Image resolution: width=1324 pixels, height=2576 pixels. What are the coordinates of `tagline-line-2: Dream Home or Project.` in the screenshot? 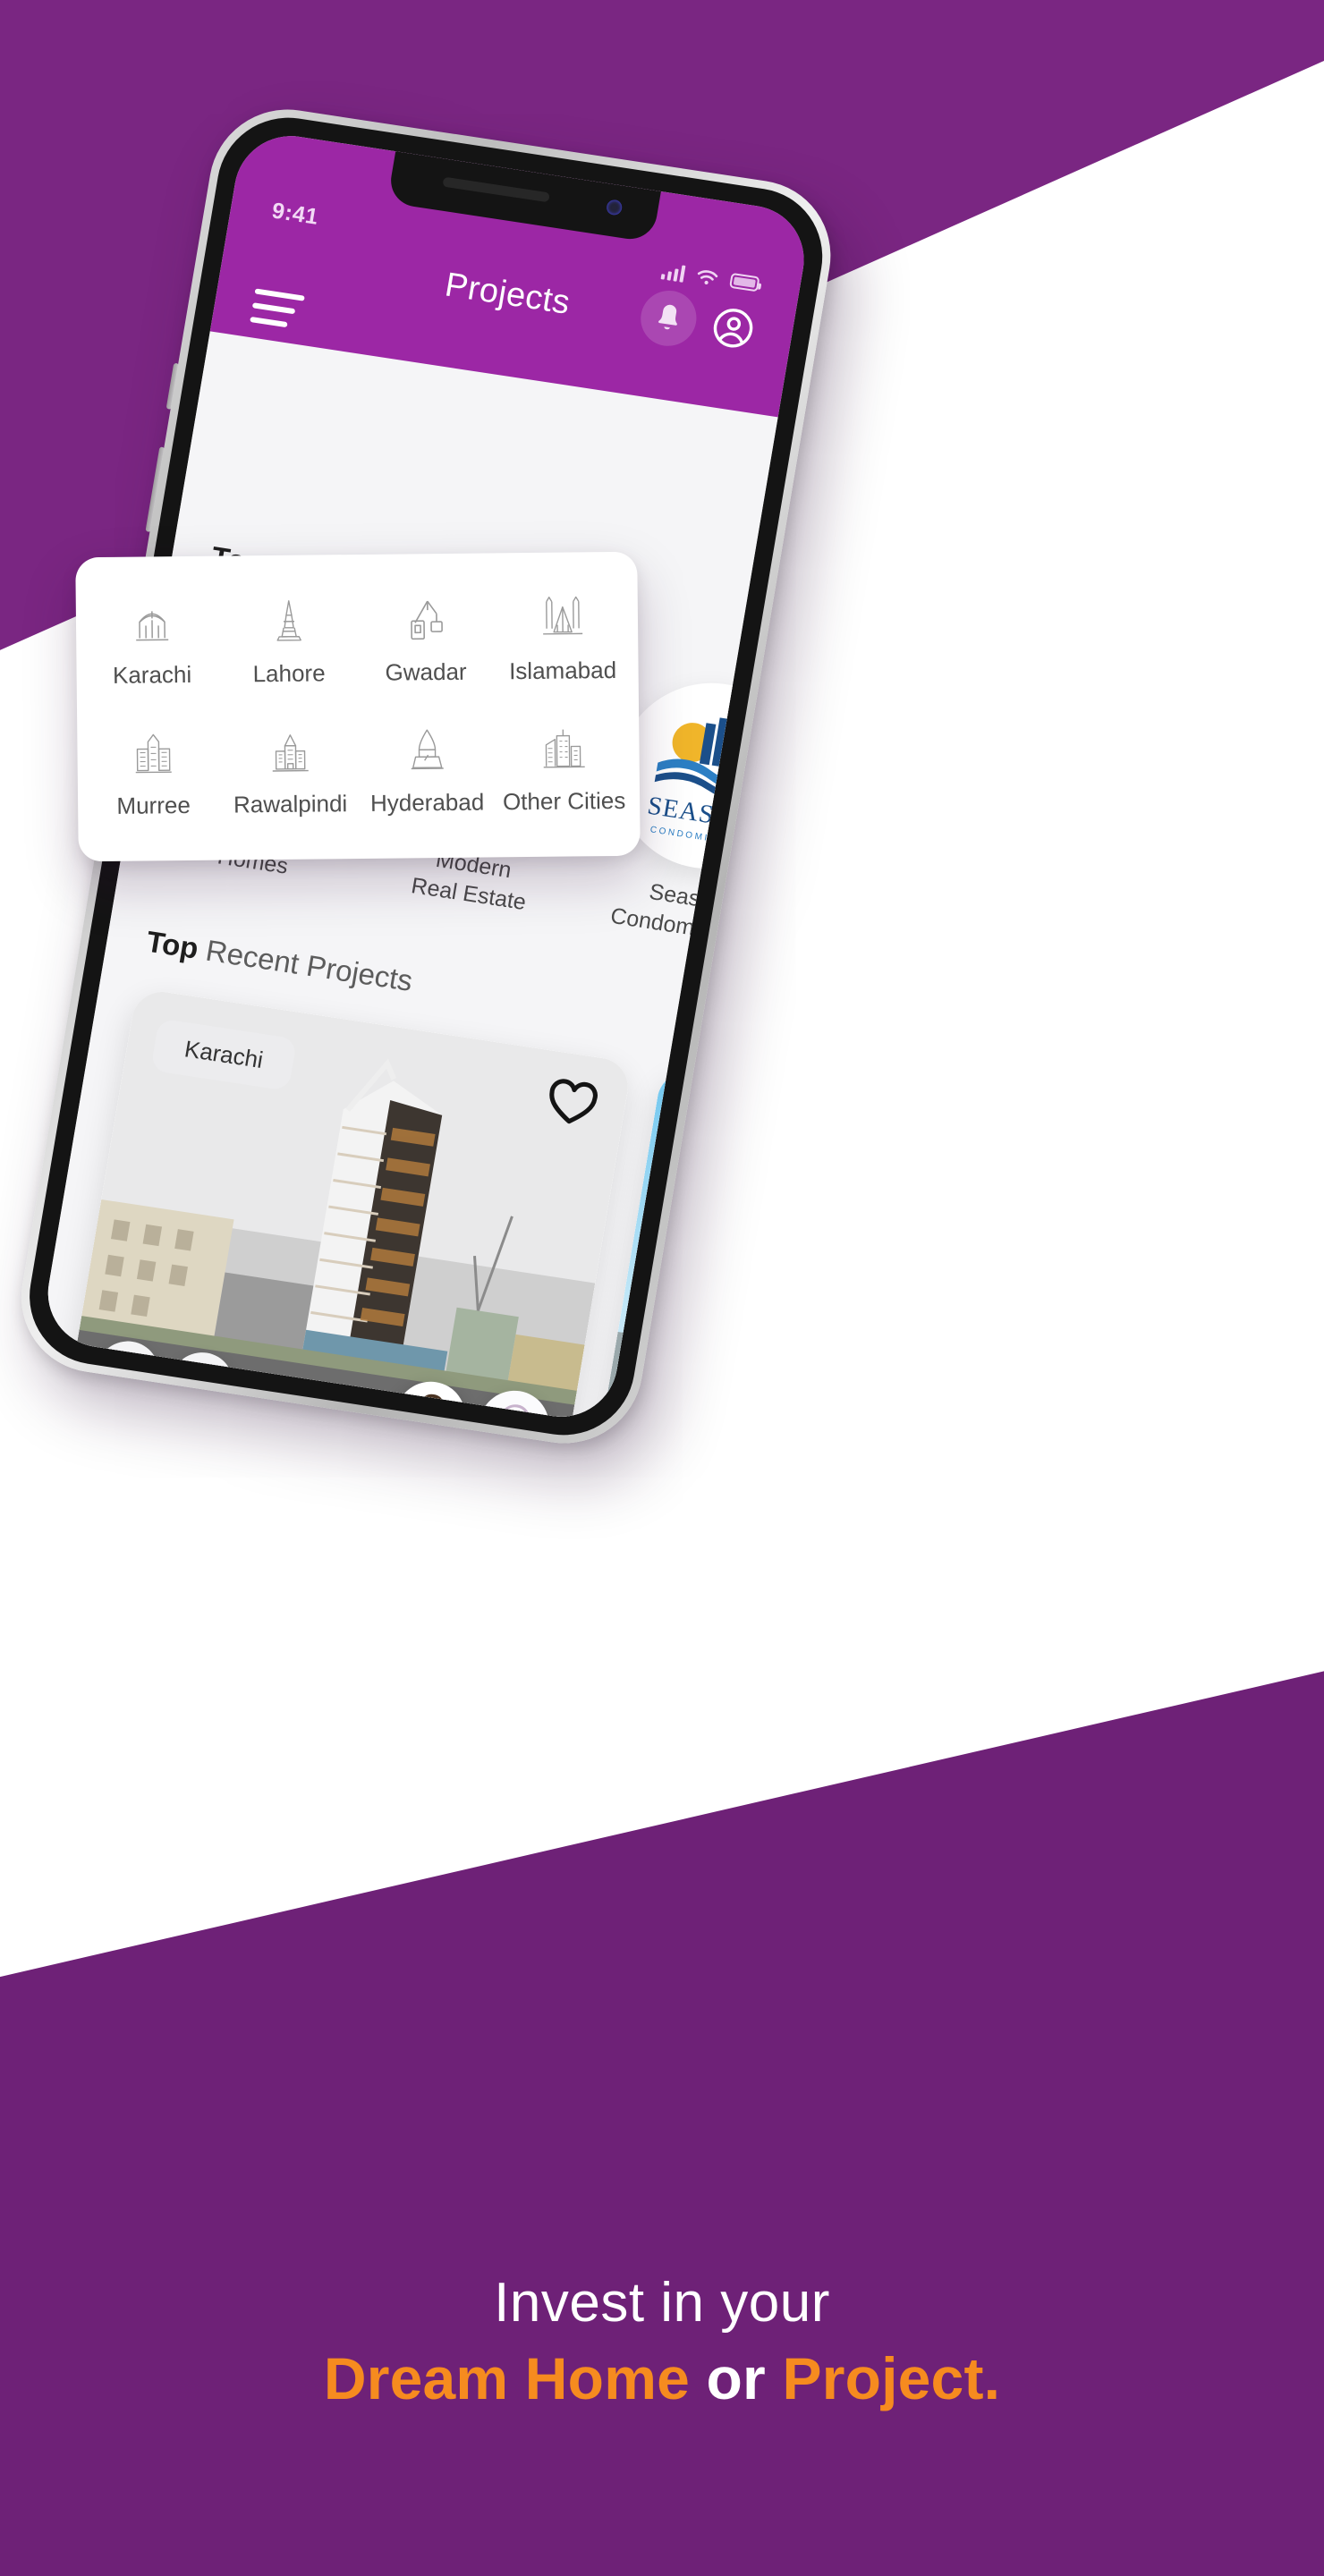 It's located at (662, 2378).